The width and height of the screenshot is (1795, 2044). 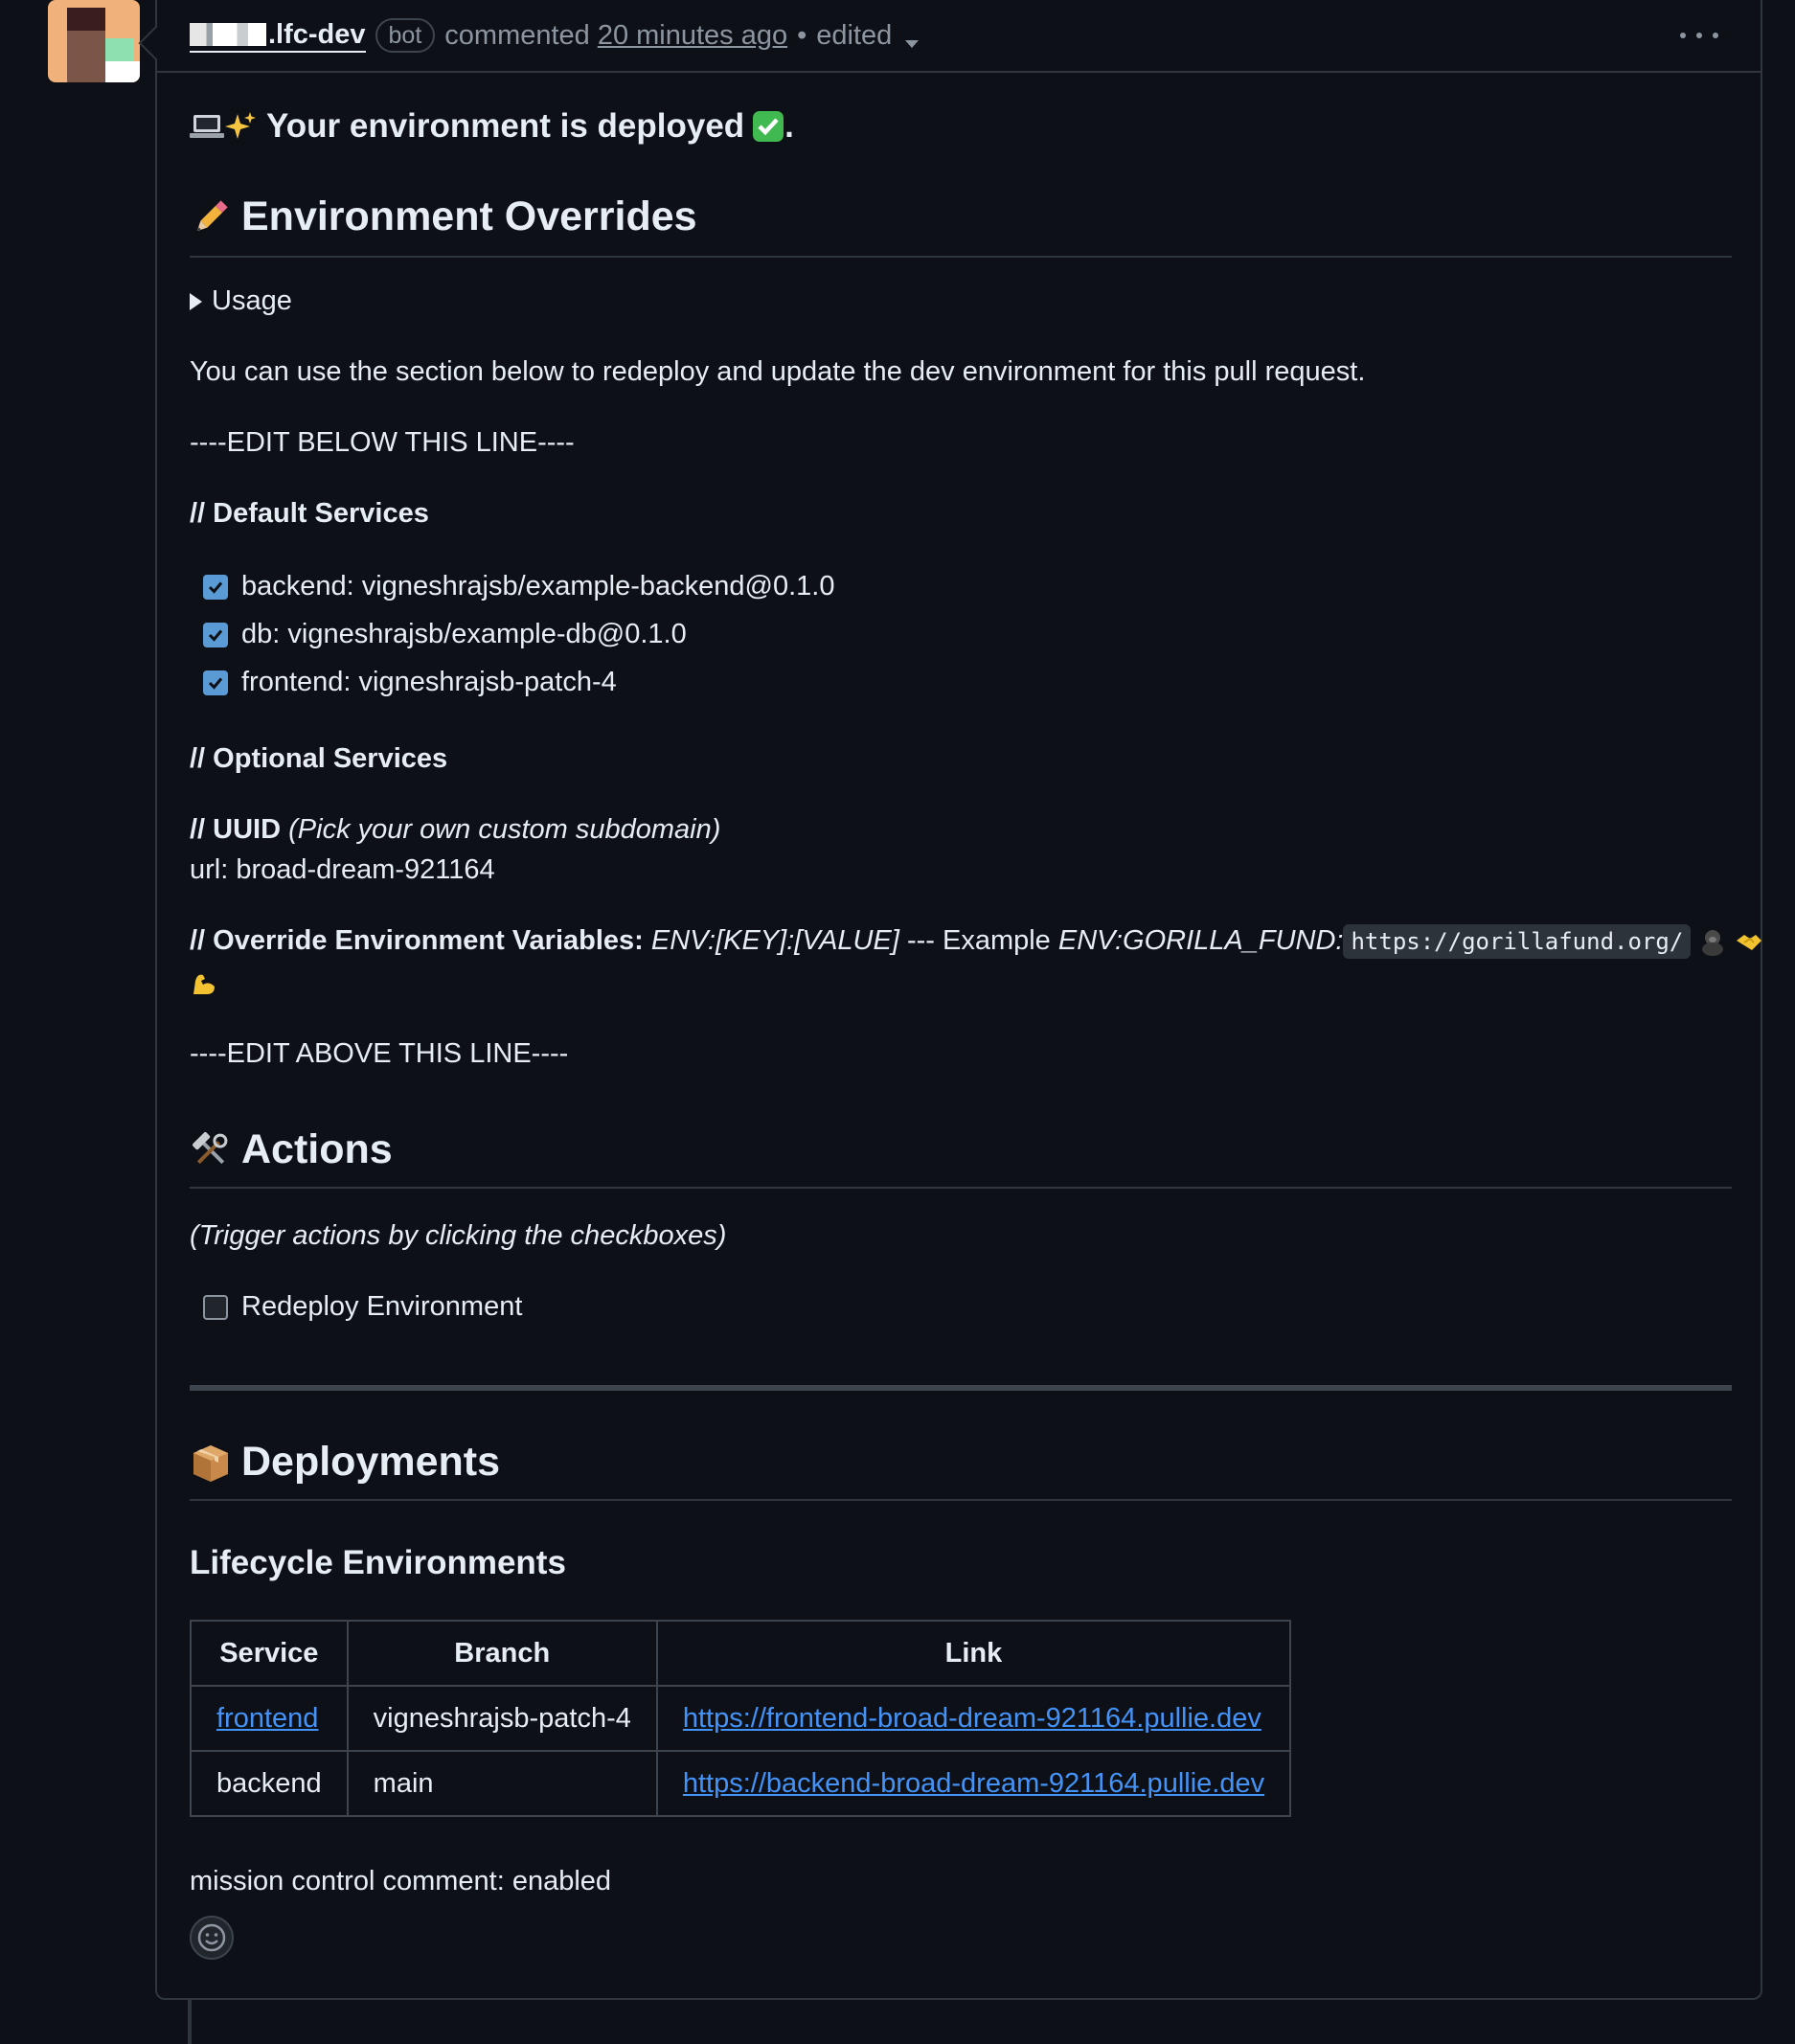 I want to click on redeploy-label: Redeploy Environment, so click(x=382, y=1307).